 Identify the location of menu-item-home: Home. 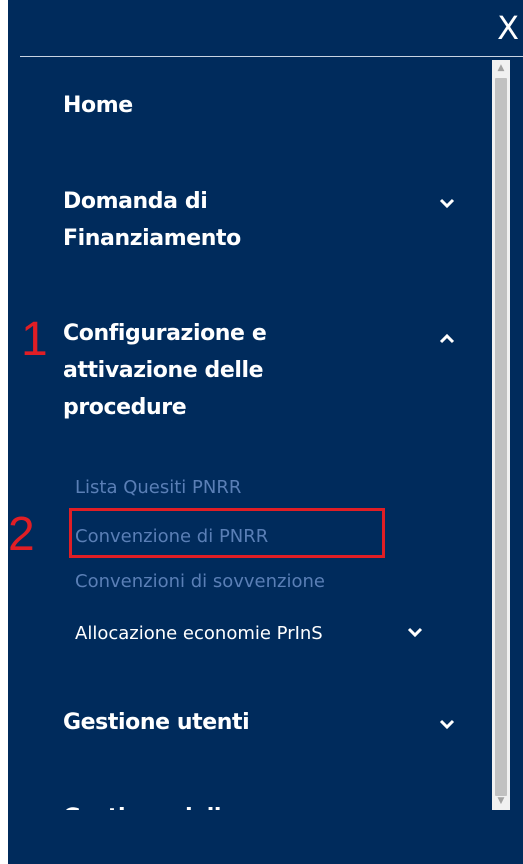
(263, 105).